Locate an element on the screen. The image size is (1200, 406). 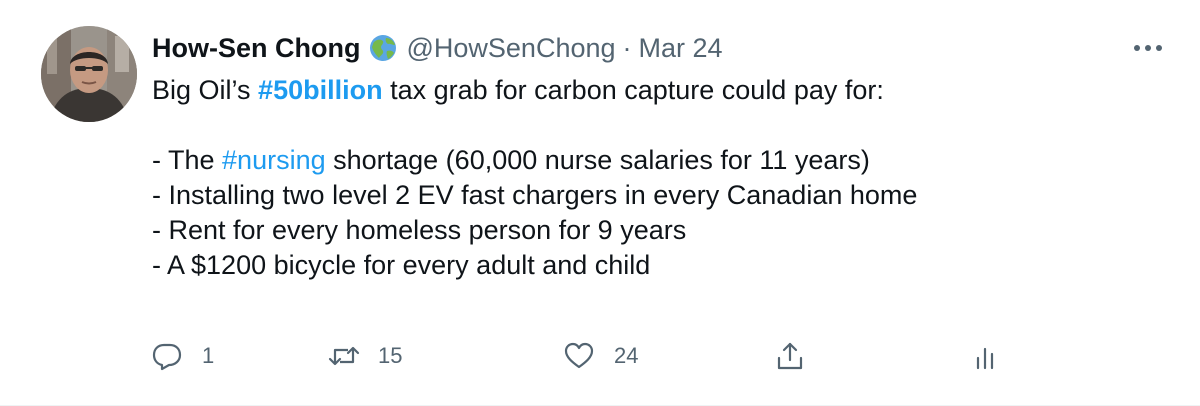
avatar-photo is located at coordinates (89, 74).